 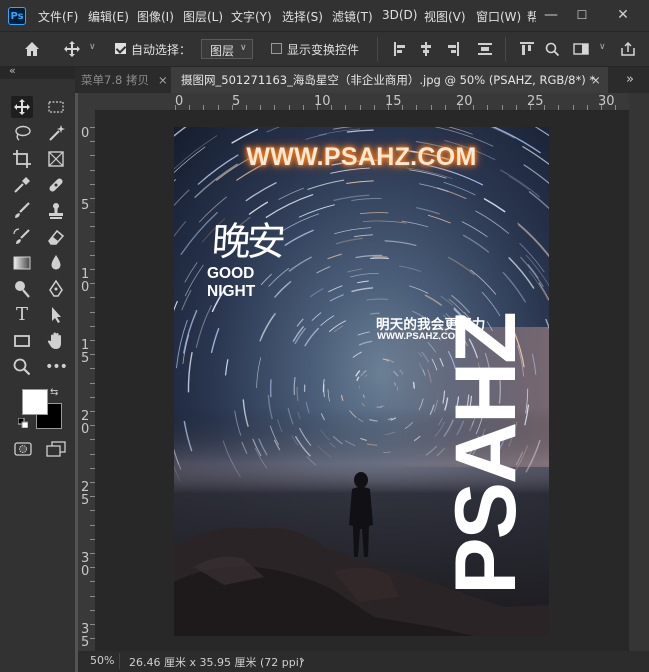 What do you see at coordinates (56, 159) in the screenshot?
I see `frame-tool-icon` at bounding box center [56, 159].